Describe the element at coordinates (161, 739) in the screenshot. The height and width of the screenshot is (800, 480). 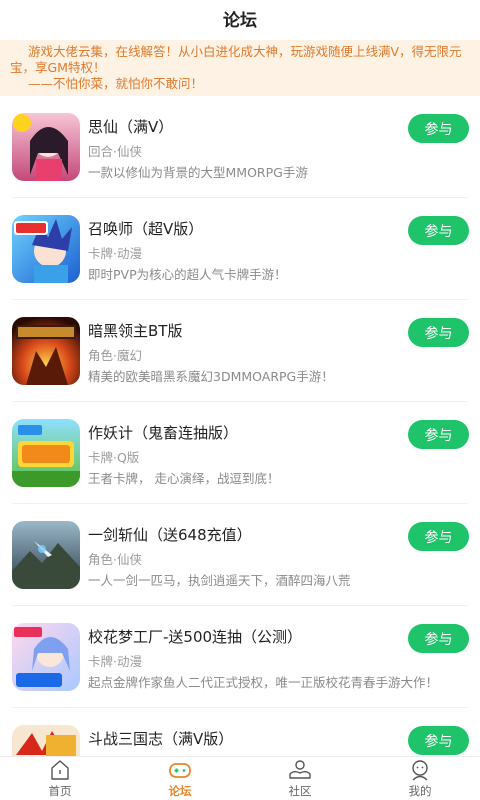
I see `game-title: 斗战三国志（满V版）` at that location.